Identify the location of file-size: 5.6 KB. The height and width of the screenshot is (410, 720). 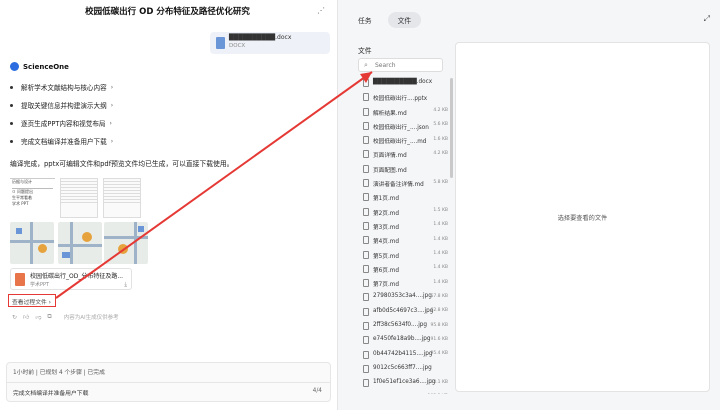
(440, 125).